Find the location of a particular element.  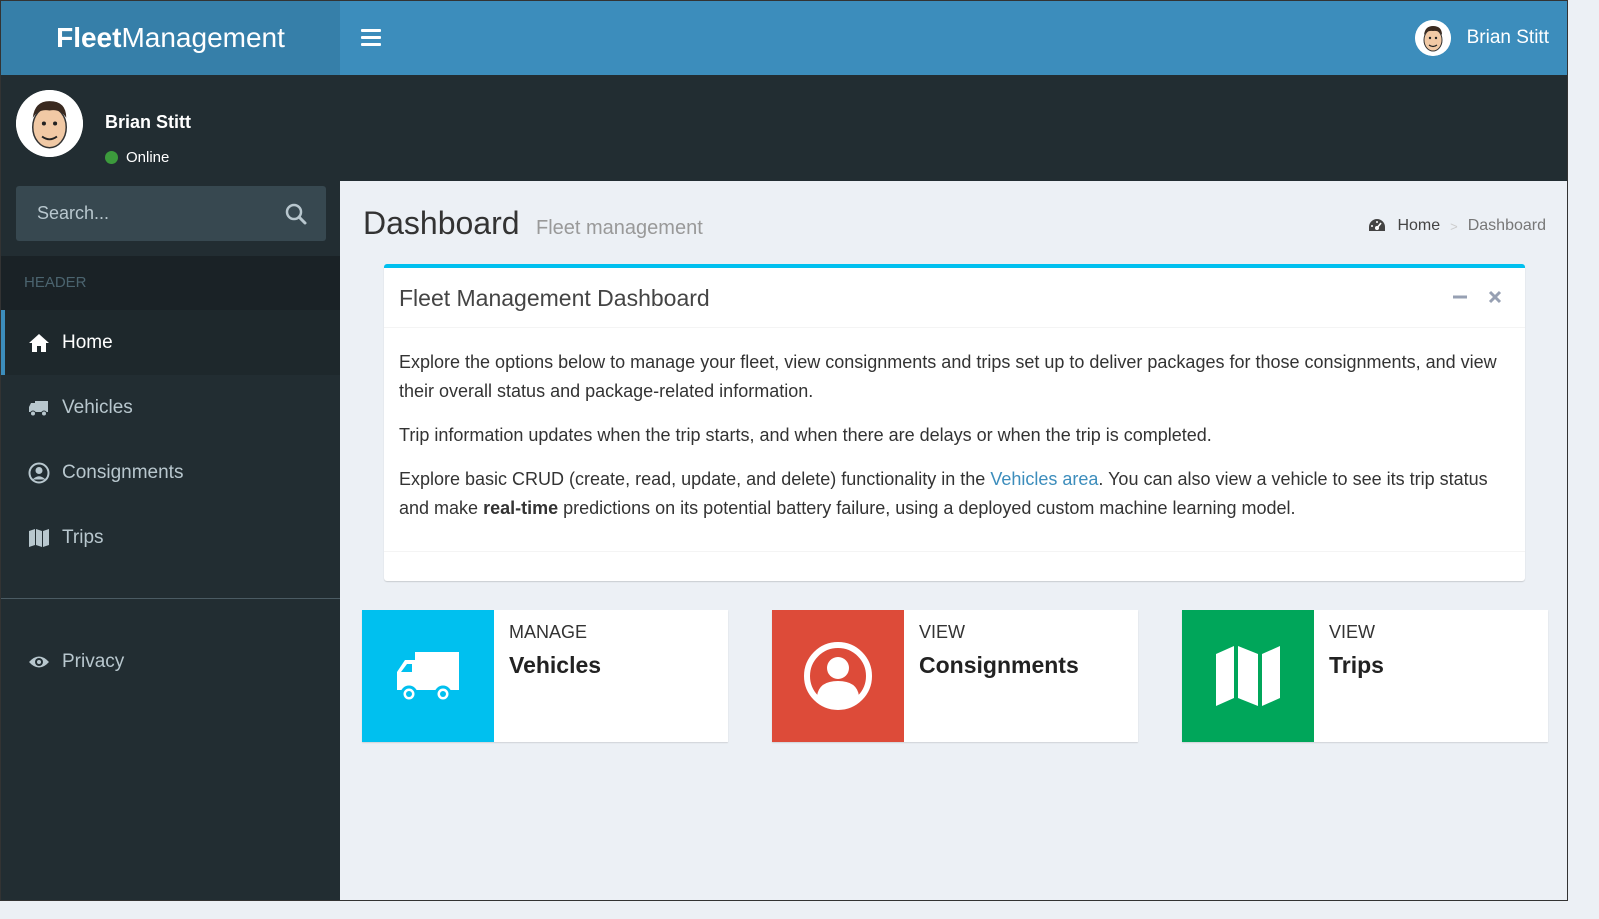

breadcrumb-home-label: Home is located at coordinates (1419, 225).